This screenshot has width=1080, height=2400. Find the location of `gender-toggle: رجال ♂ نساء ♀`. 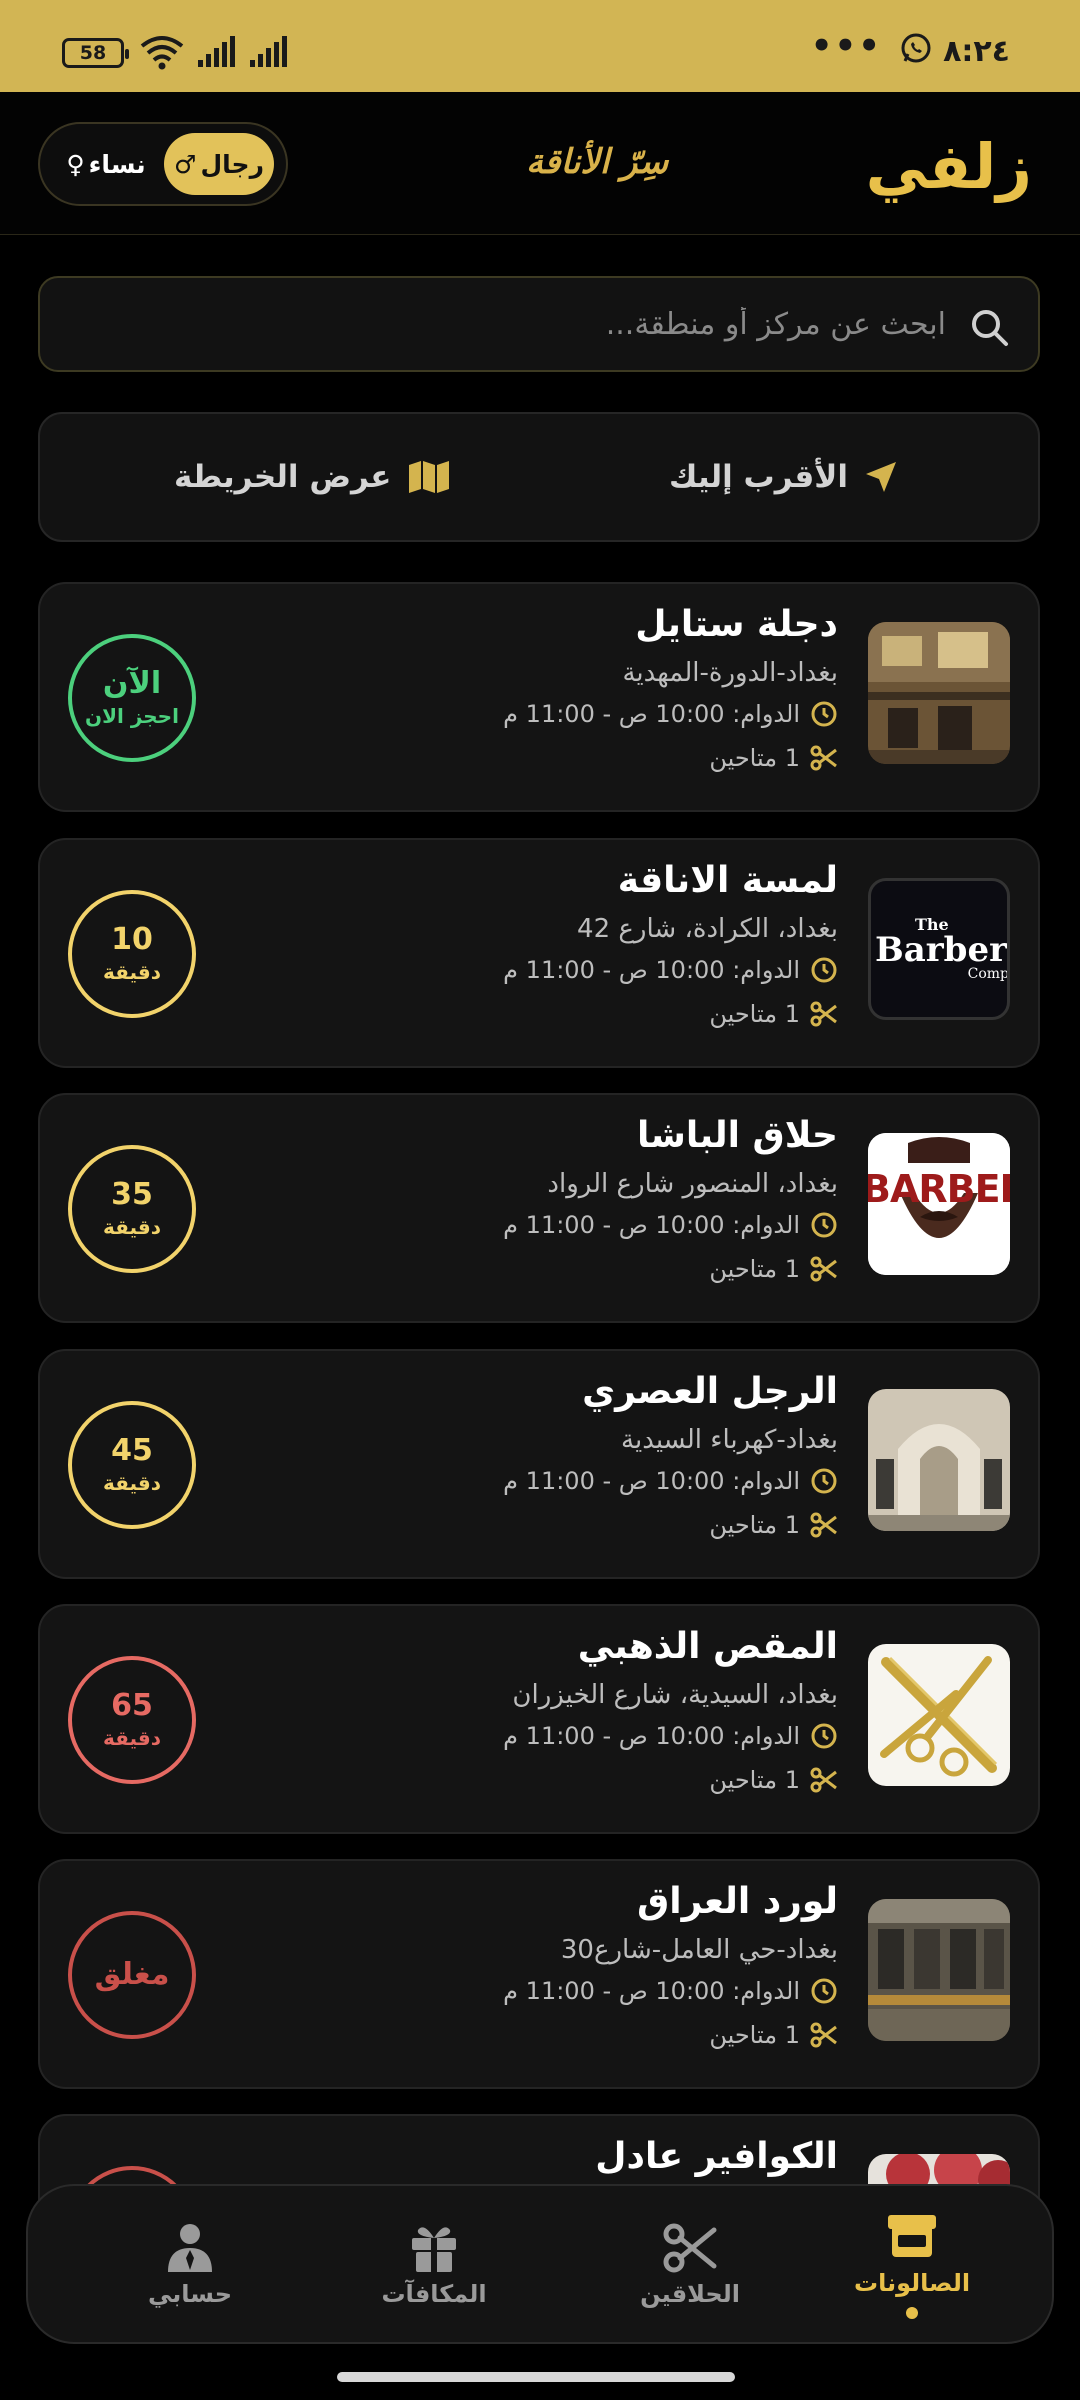

gender-toggle: رجال ♂ نساء ♀ is located at coordinates (163, 164).